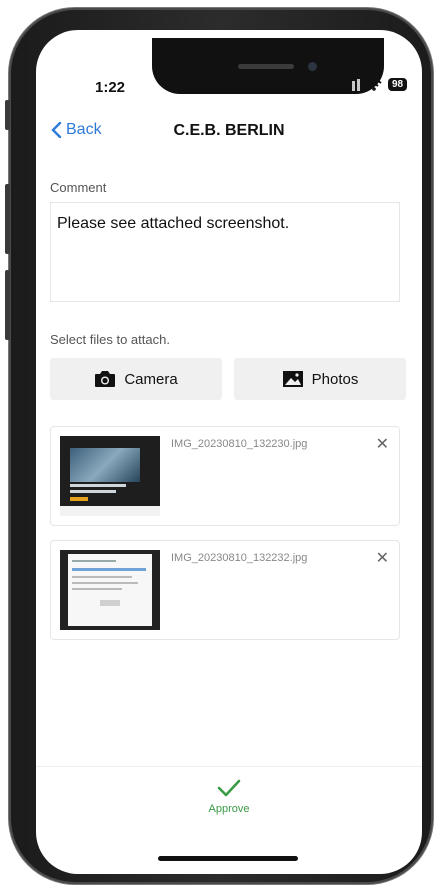 The height and width of the screenshot is (890, 441). Describe the element at coordinates (229, 809) in the screenshot. I see `approve-label: Approve` at that location.